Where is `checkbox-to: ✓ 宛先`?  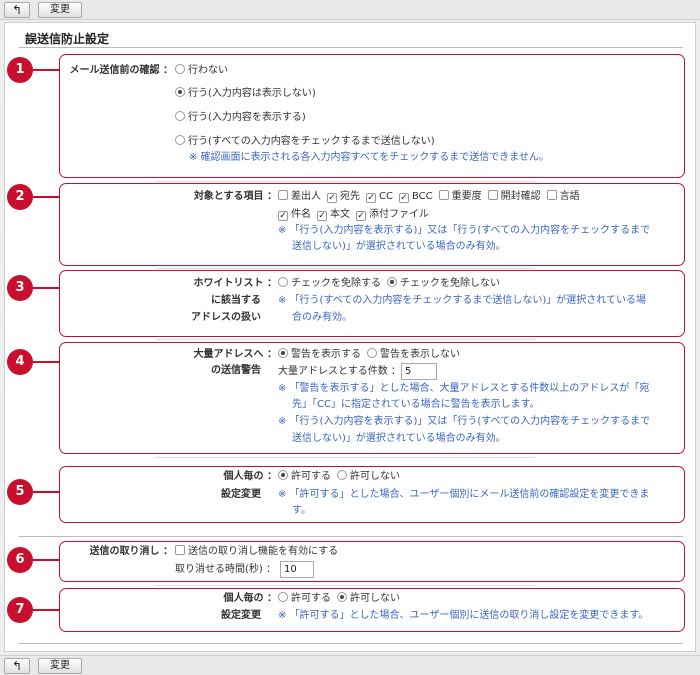
checkbox-to: ✓ 宛先 is located at coordinates (343, 197).